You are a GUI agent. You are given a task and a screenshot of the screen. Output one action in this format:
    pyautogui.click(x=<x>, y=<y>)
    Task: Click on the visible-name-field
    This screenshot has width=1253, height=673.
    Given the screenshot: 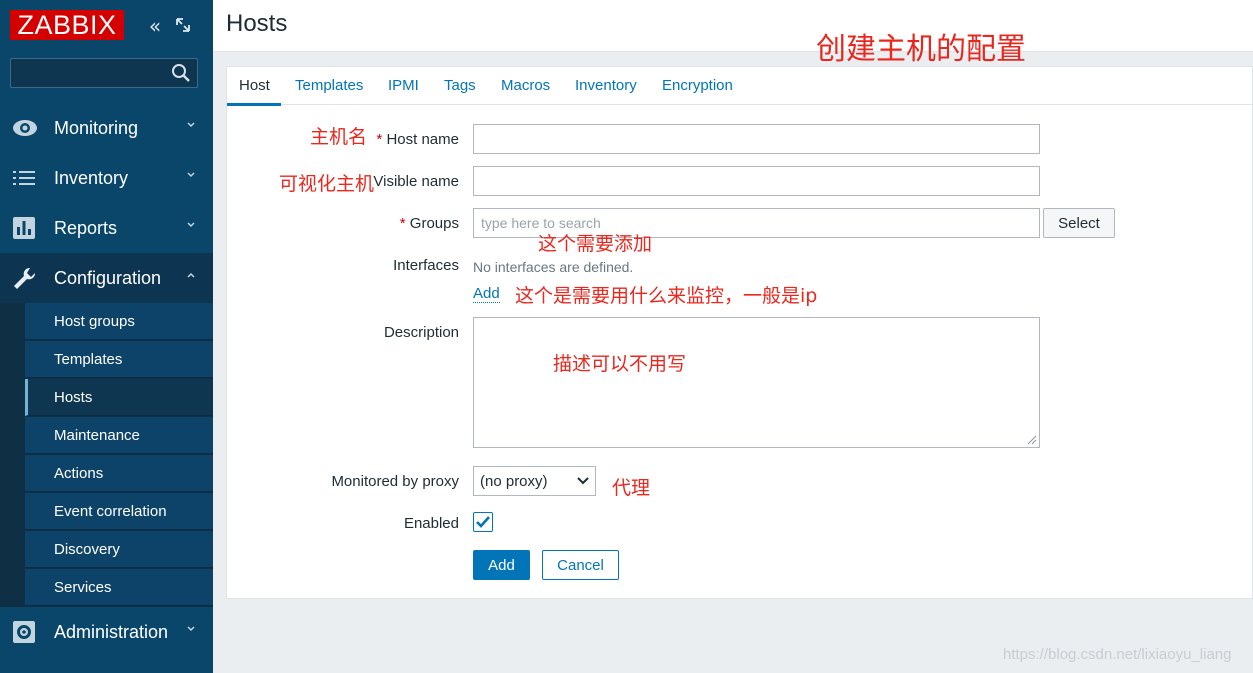 What is the action you would take?
    pyautogui.click(x=756, y=181)
    